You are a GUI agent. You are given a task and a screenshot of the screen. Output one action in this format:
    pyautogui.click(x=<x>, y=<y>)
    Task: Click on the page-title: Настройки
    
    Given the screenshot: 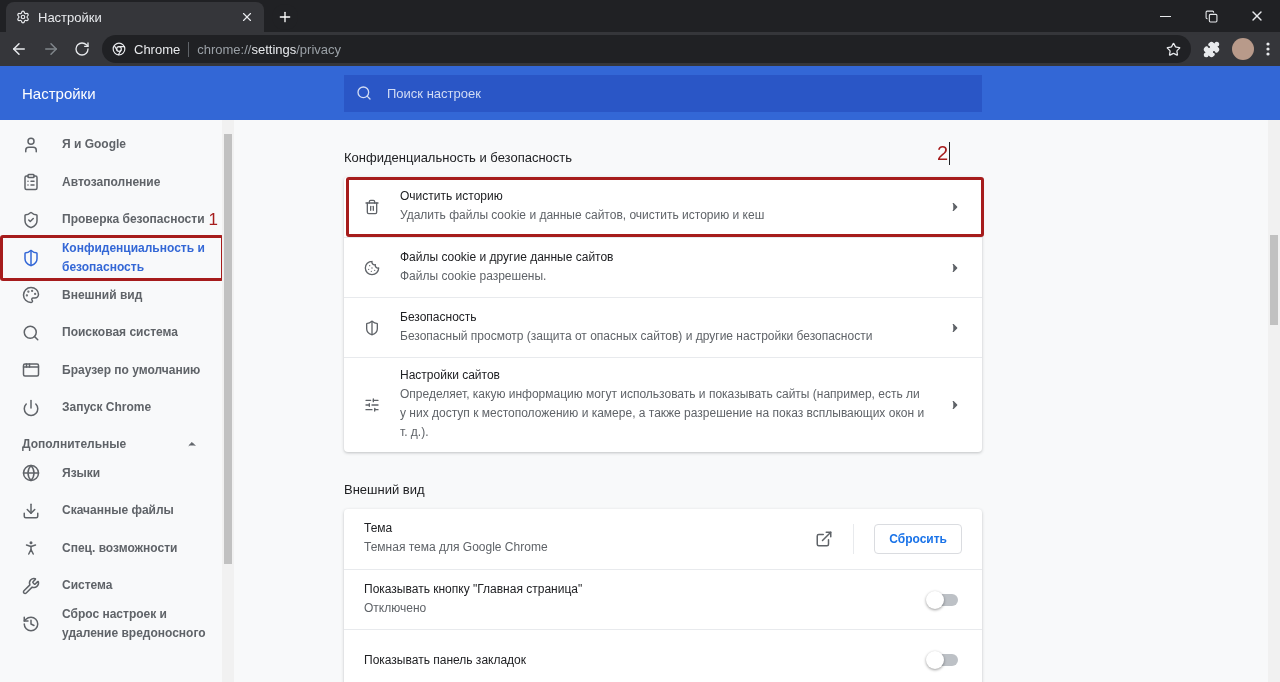 What is the action you would take?
    pyautogui.click(x=59, y=93)
    